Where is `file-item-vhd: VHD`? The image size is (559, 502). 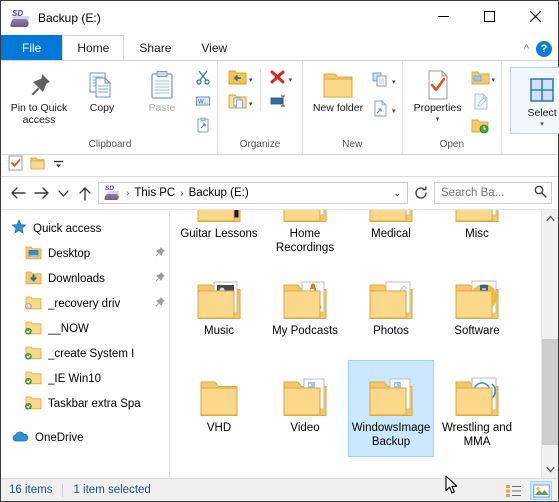 file-item-vhd: VHD is located at coordinates (219, 408).